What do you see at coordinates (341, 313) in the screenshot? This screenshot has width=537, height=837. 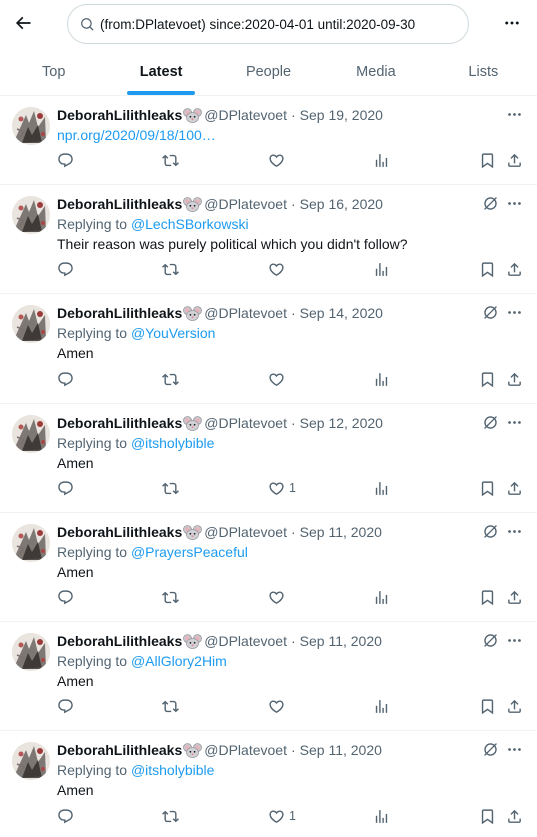 I see `tweet-date: Sep 14, 2020` at bounding box center [341, 313].